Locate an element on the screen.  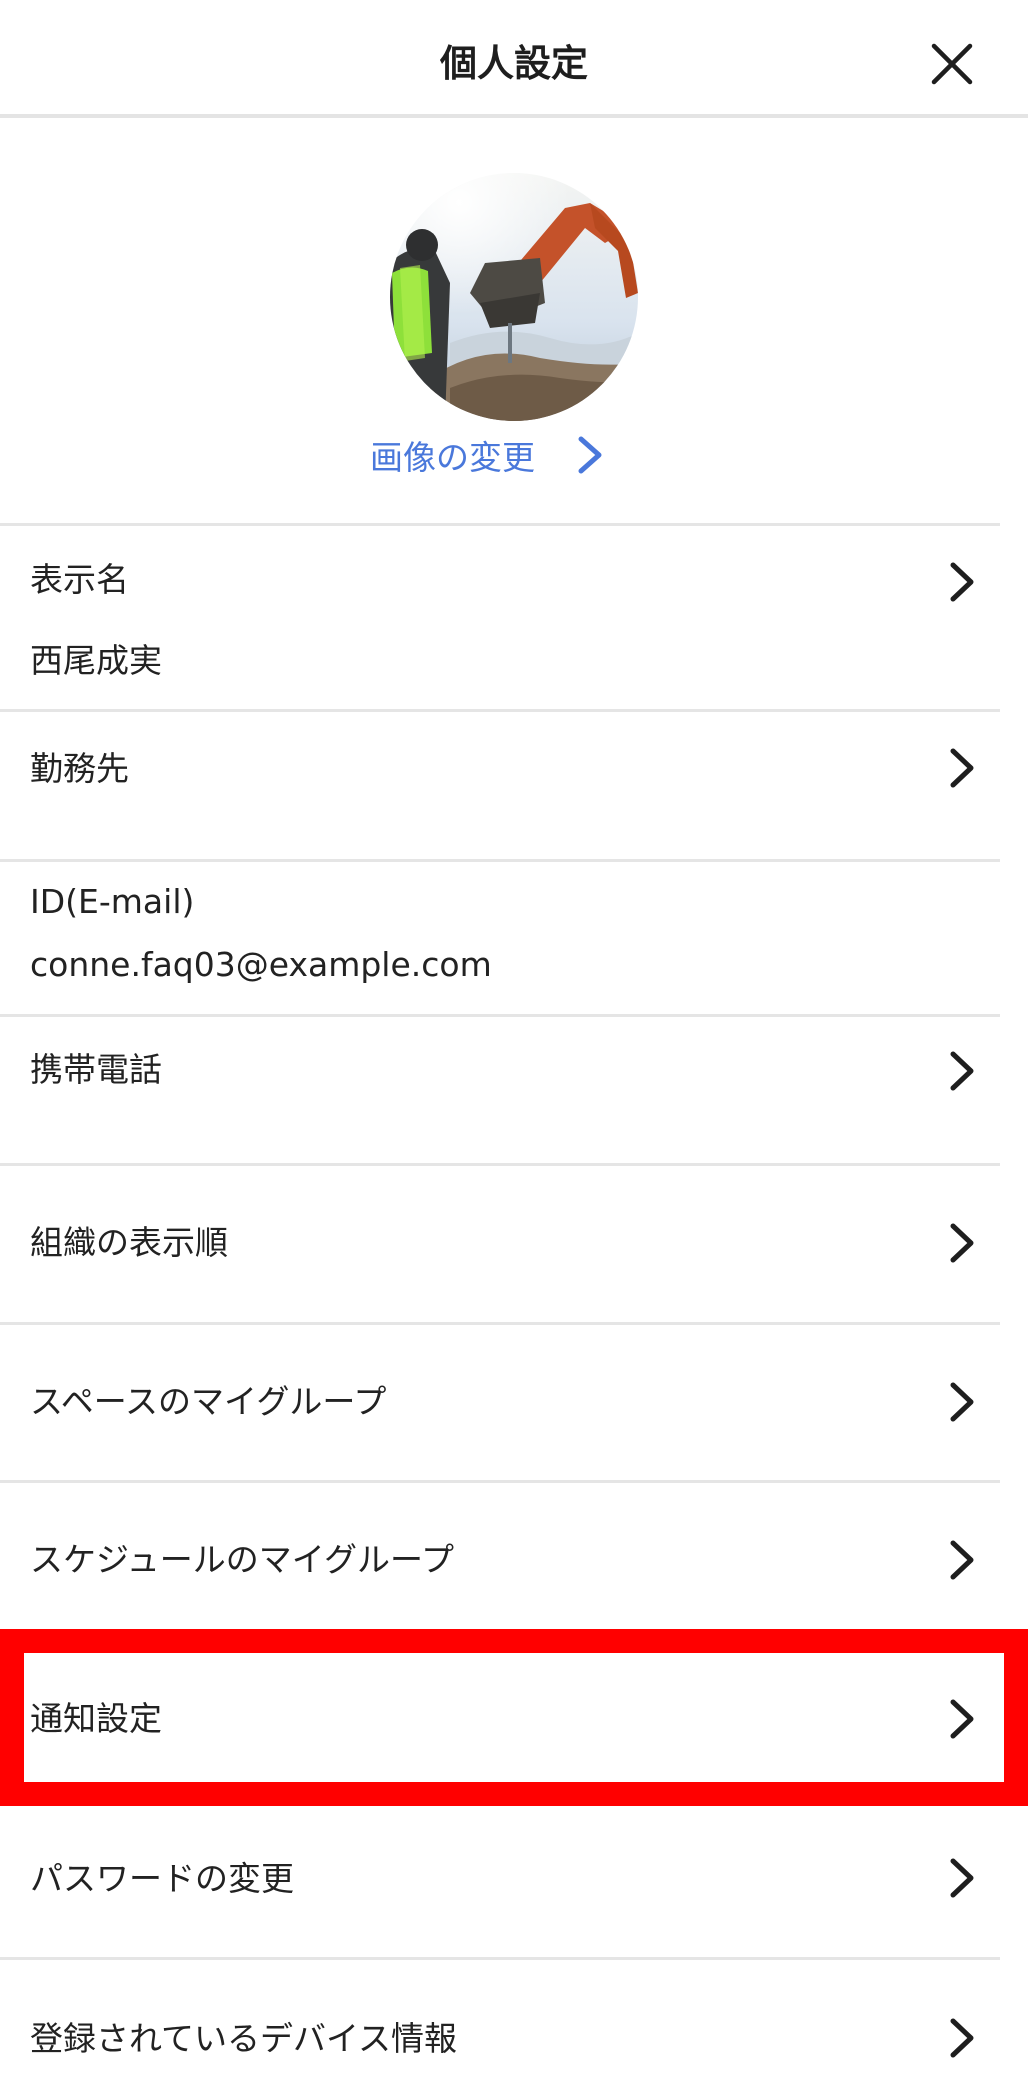
setting-row-mobile-phone: 携帯電話 is located at coordinates (500, 1088).